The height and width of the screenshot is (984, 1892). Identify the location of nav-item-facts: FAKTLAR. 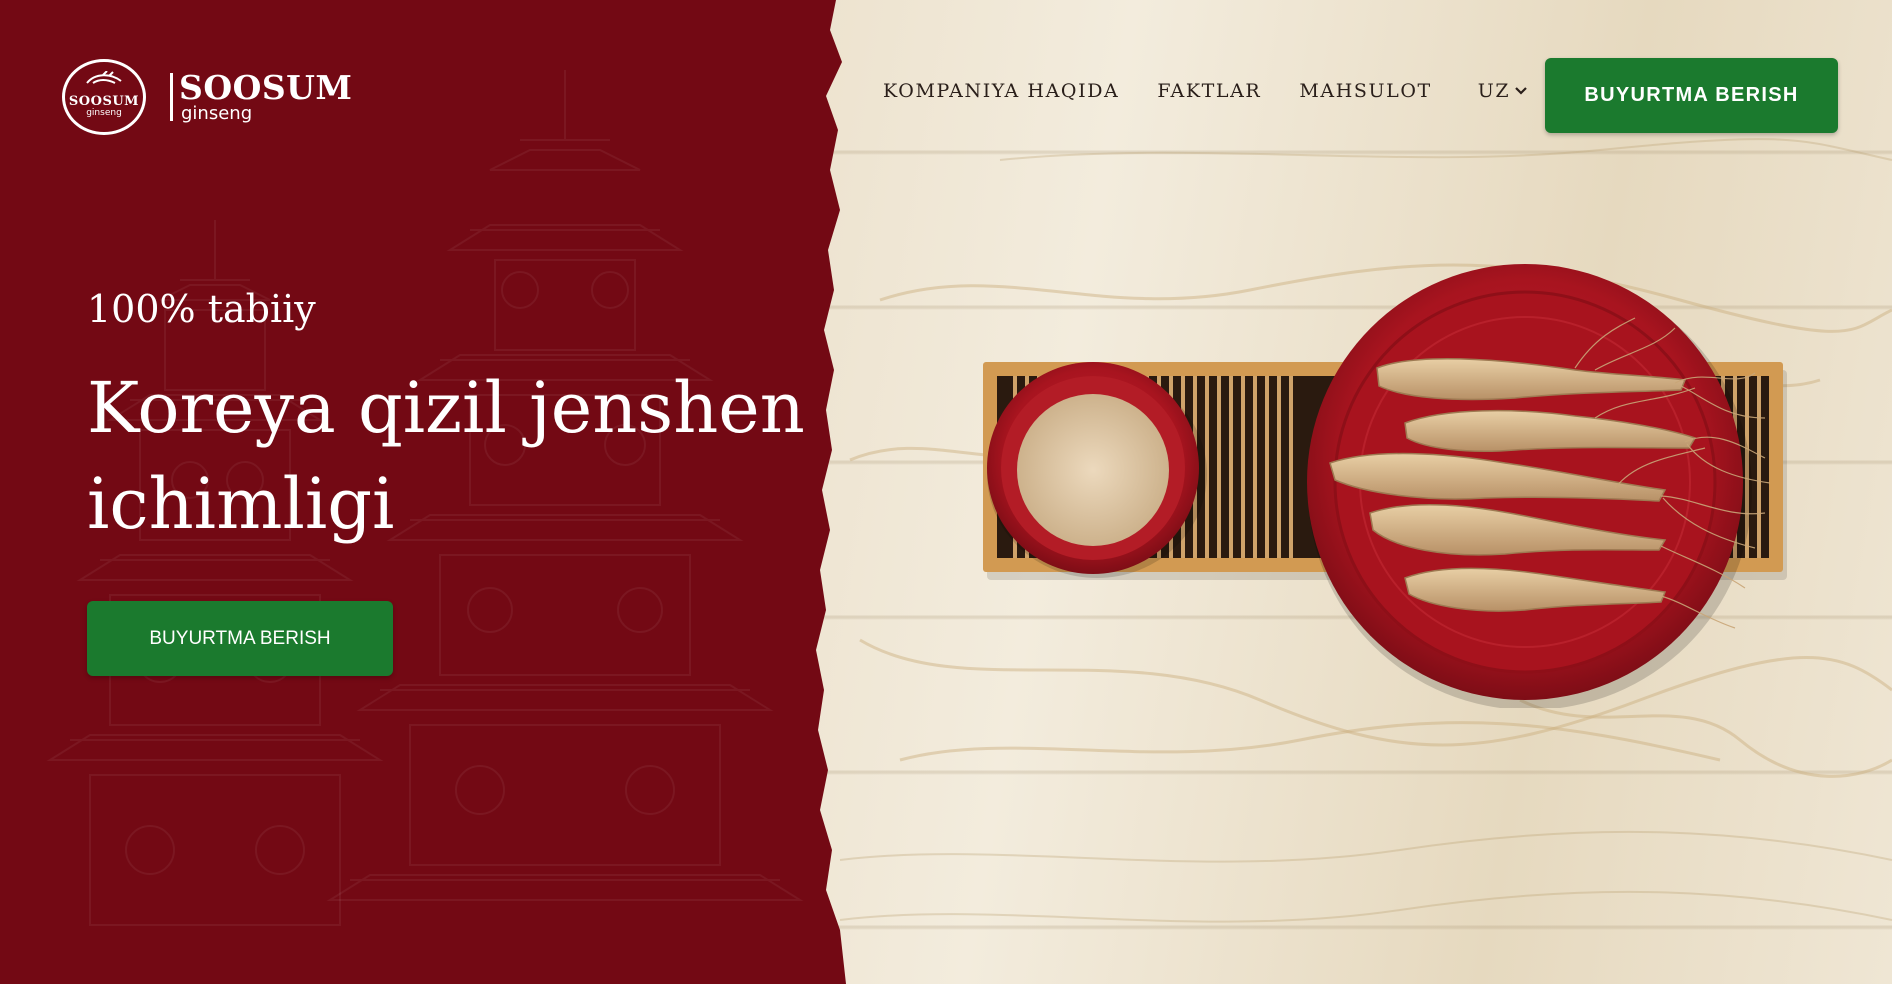
(1209, 91).